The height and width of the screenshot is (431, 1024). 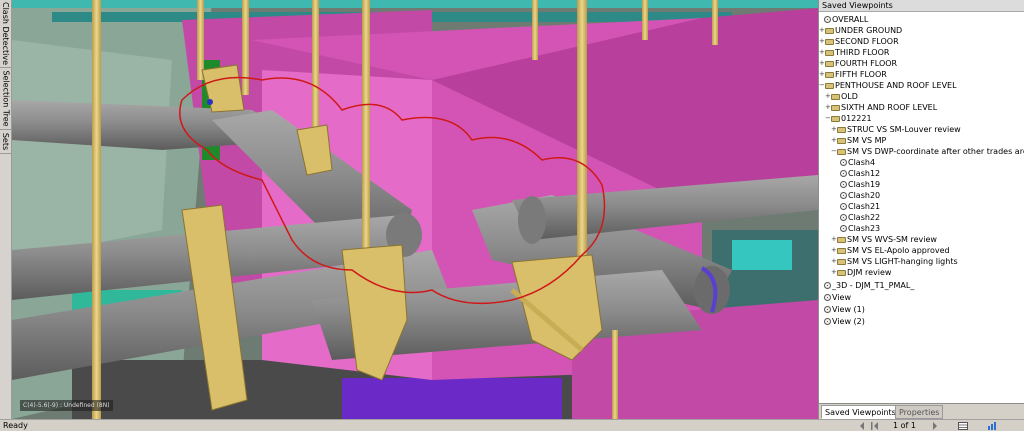 What do you see at coordinates (841, 96) in the screenshot?
I see `tree-item: + OLD` at bounding box center [841, 96].